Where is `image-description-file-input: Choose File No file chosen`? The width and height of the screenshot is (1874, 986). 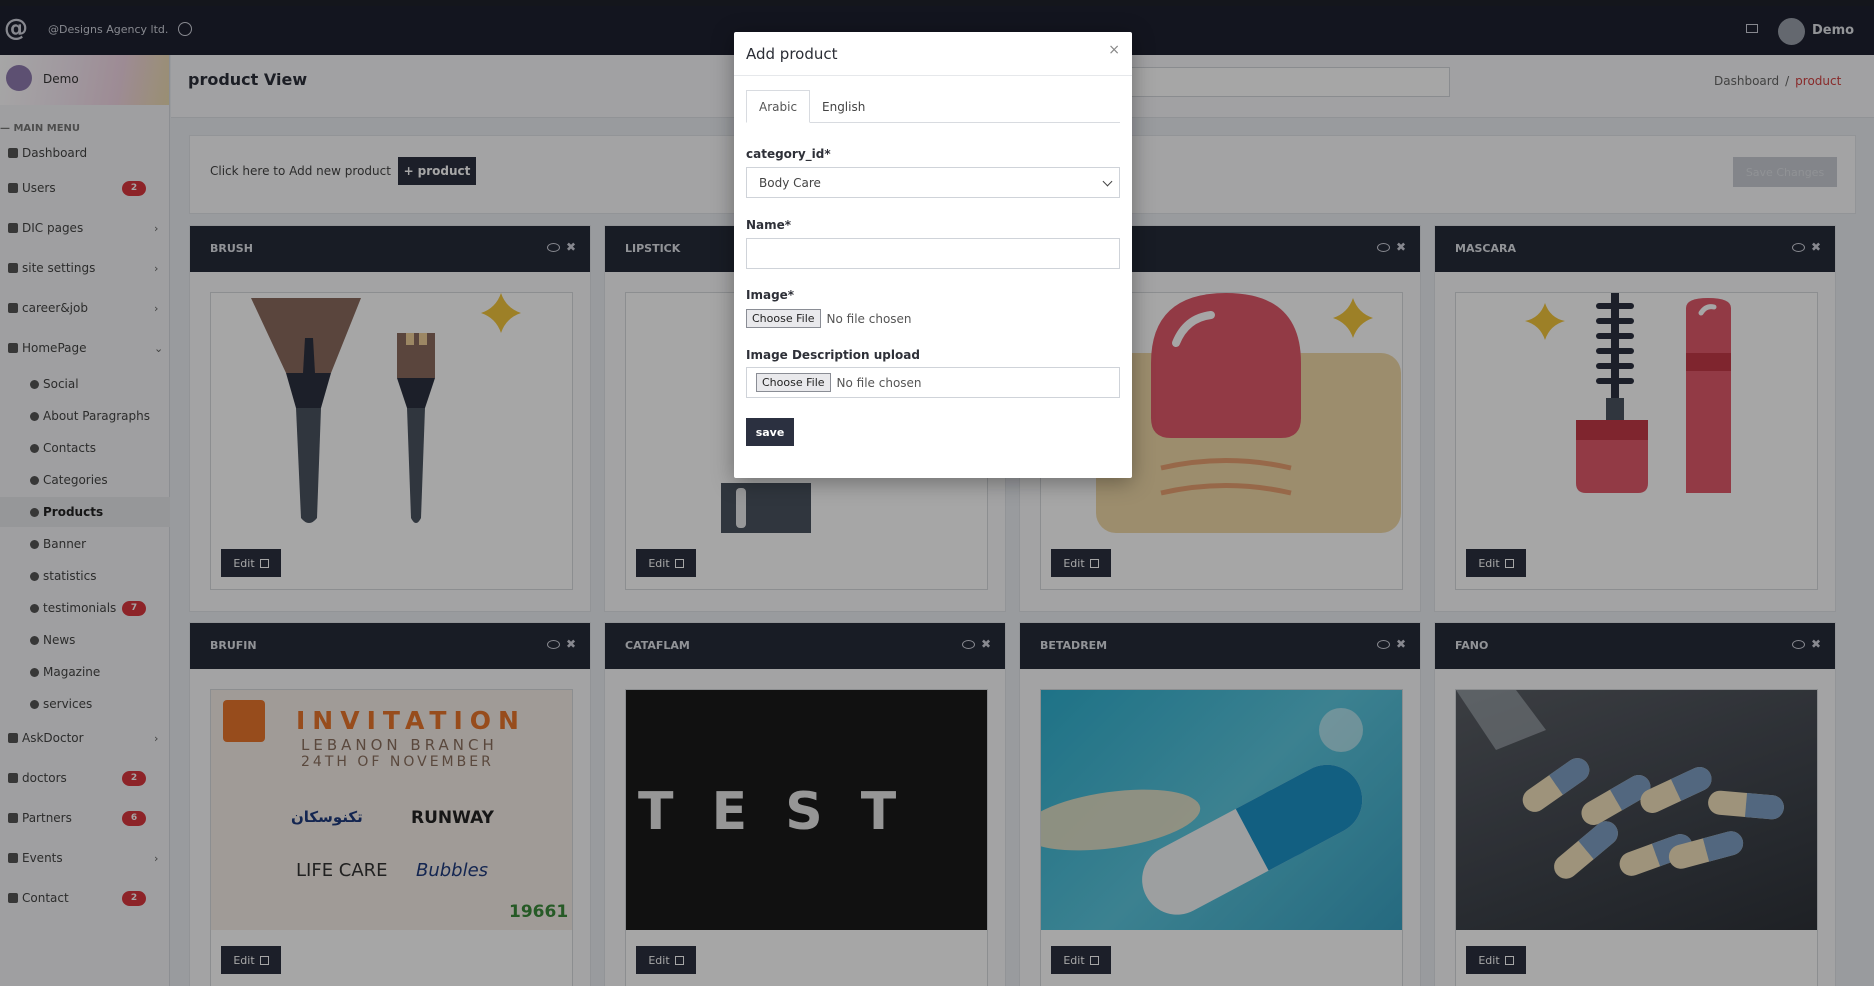 image-description-file-input: Choose File No file chosen is located at coordinates (933, 382).